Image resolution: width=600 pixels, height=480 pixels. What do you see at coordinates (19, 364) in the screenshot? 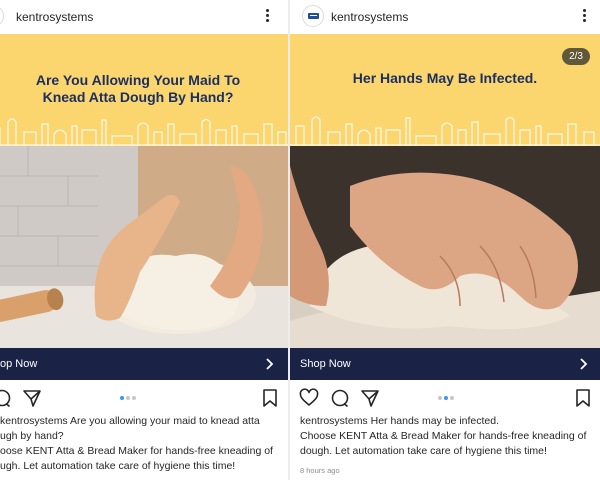
I see `shop-now-label: op Now` at bounding box center [19, 364].